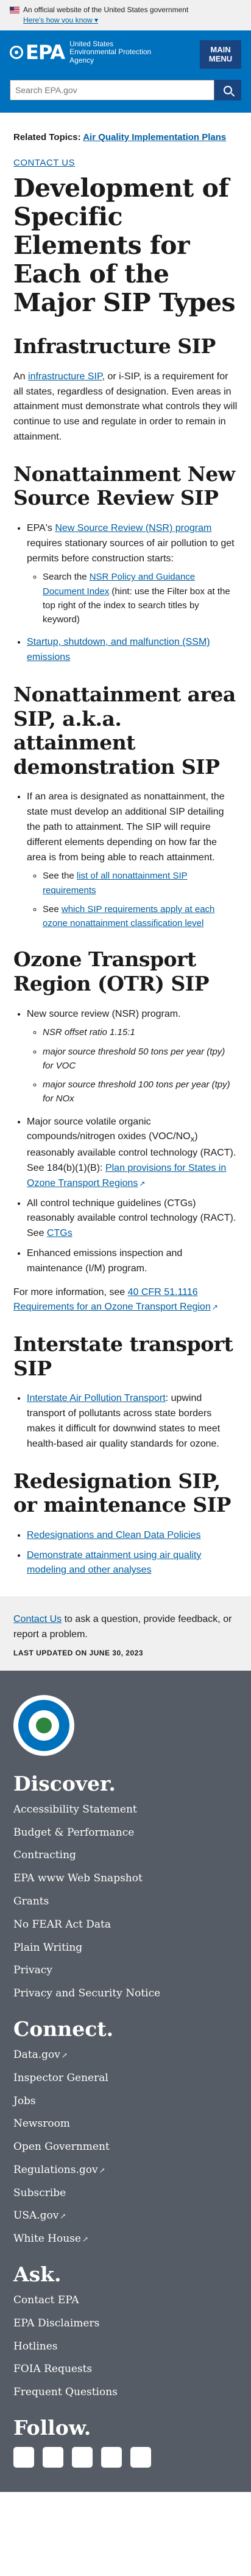 This screenshot has height=2576, width=251. Describe the element at coordinates (65, 2392) in the screenshot. I see `footer-link: Frequent Questions` at that location.